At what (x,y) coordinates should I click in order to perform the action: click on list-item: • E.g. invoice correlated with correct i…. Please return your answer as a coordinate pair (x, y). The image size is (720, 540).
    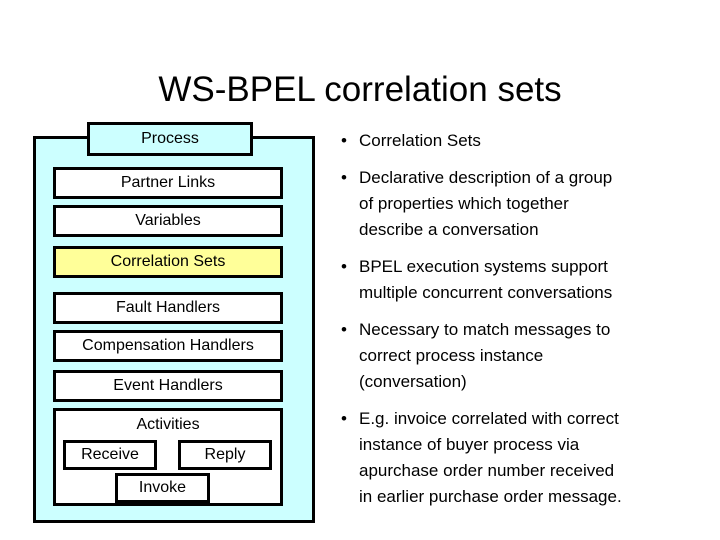
    Looking at the image, I should click on (525, 458).